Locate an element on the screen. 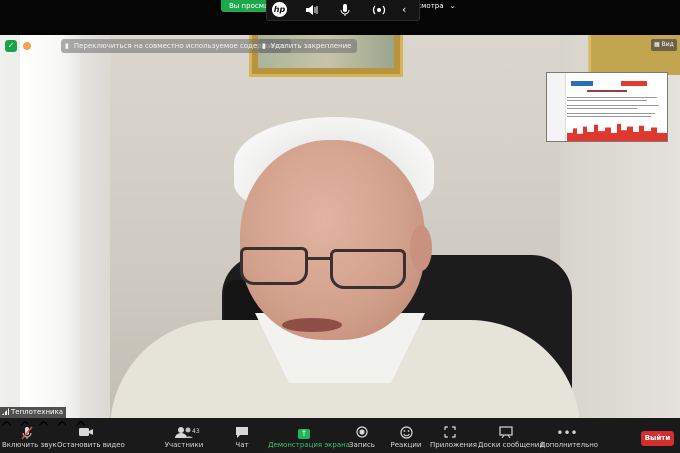 The width and height of the screenshot is (680, 453). city-skyline-graphic is located at coordinates (617, 132).